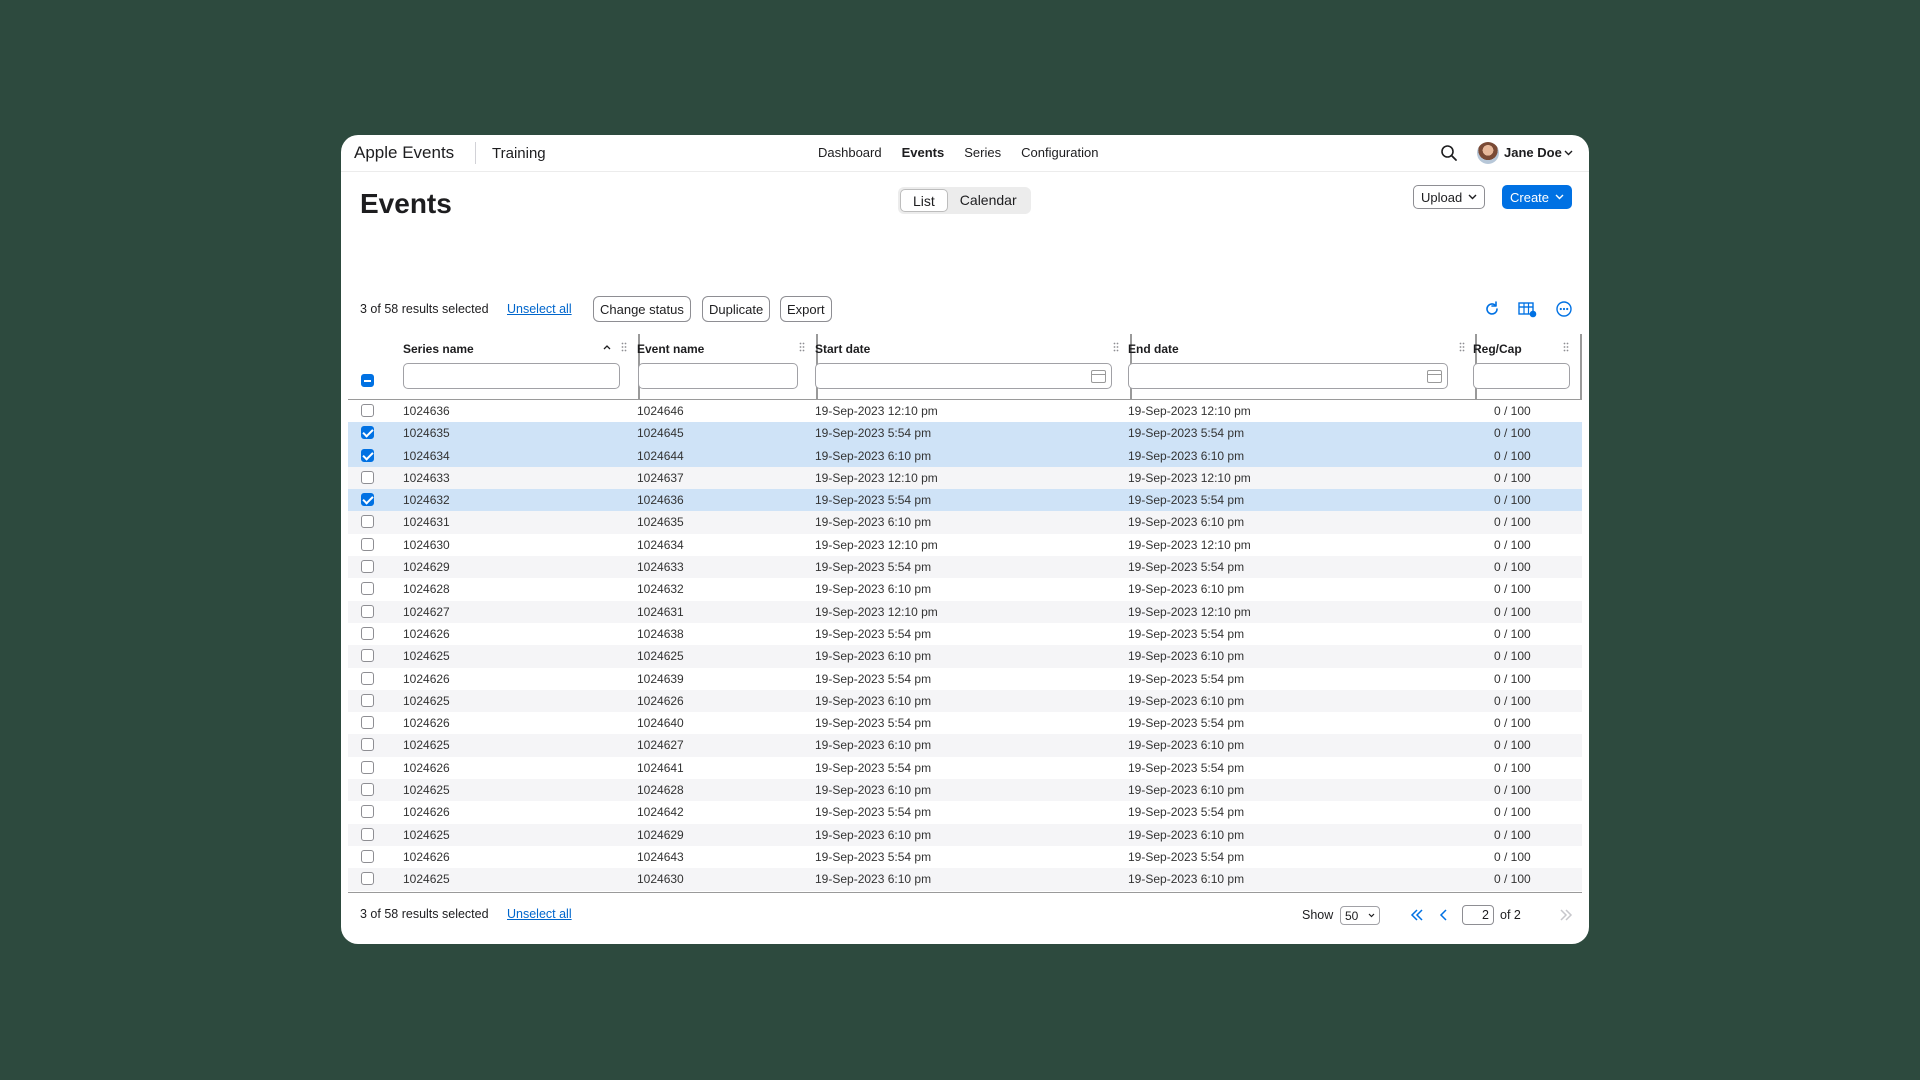  Describe the element at coordinates (1059, 152) in the screenshot. I see `nav-configuration: Configuration` at that location.